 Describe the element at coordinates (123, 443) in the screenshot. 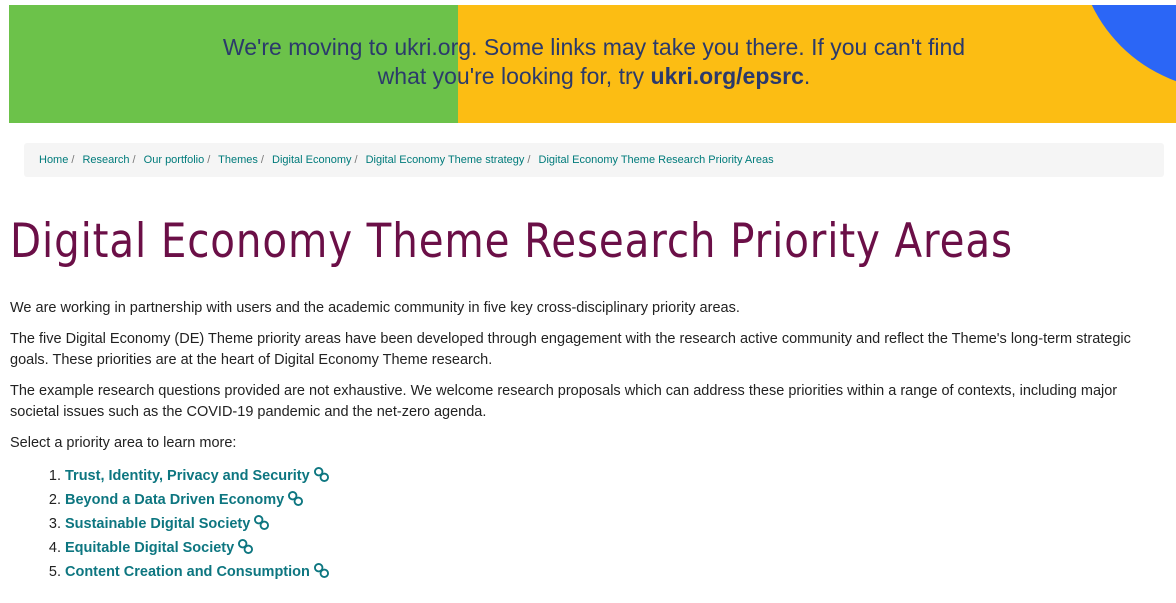

I see `select-prompt: Select a priority area to learn more:` at that location.